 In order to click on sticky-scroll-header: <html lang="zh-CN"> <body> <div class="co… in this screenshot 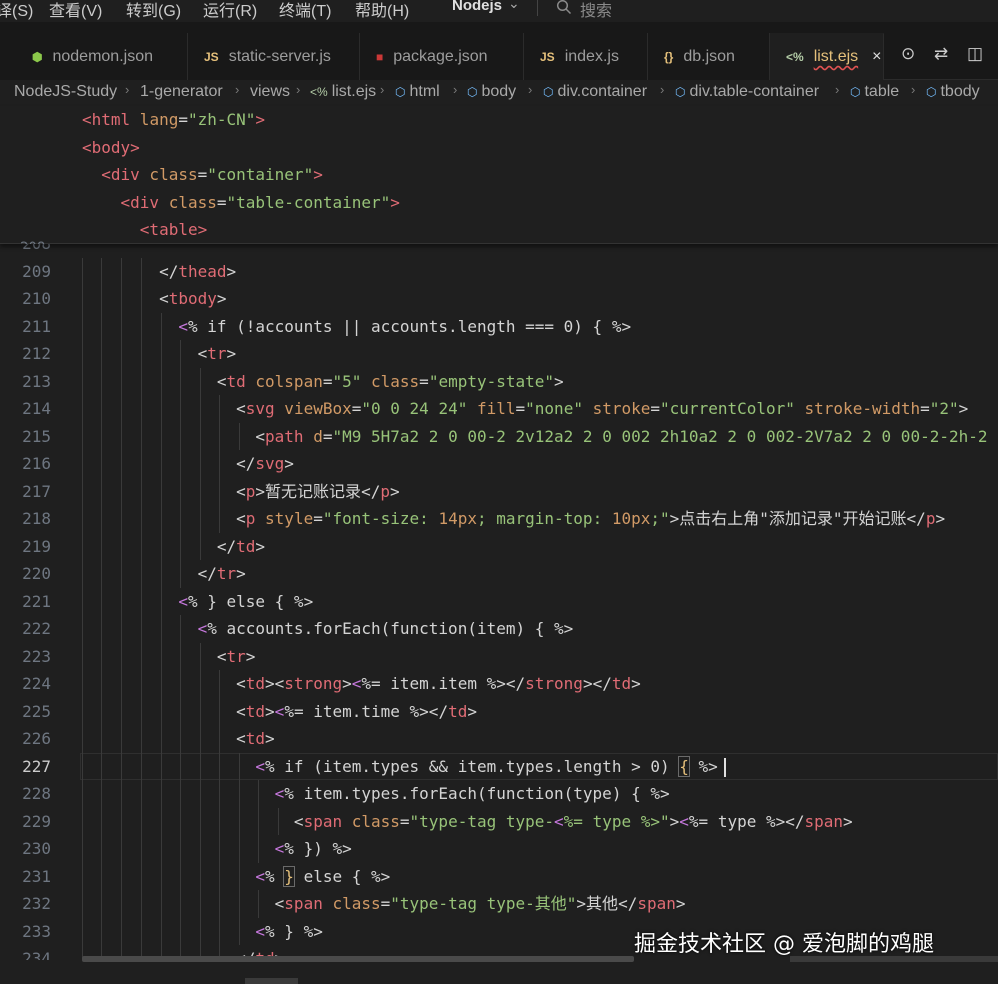, I will do `click(499, 175)`.